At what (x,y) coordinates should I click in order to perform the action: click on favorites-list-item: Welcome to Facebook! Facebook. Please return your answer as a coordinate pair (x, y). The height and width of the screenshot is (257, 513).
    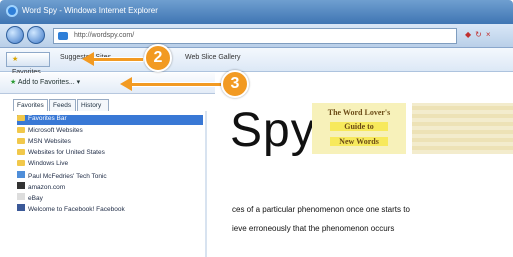
    Looking at the image, I should click on (71, 209).